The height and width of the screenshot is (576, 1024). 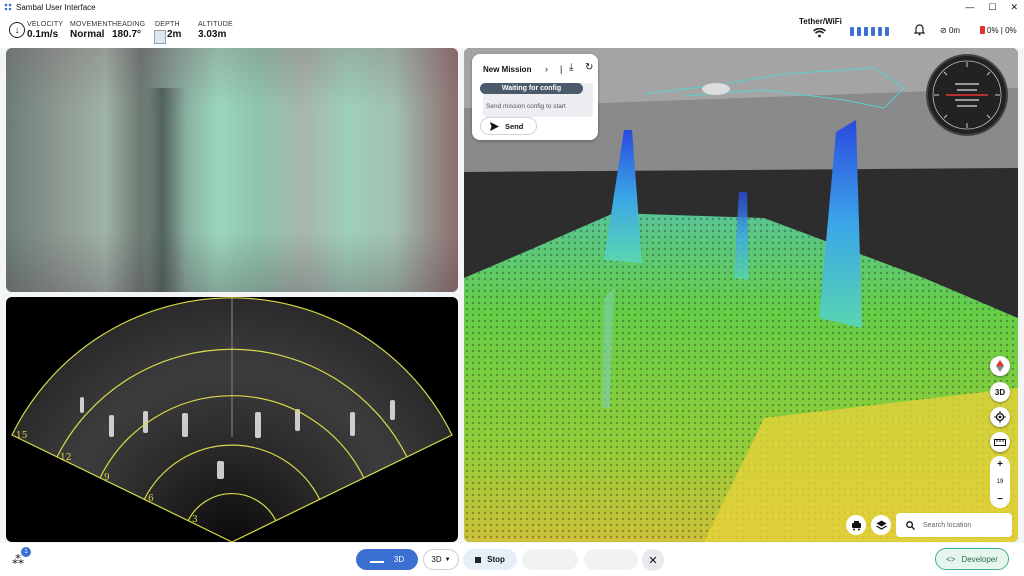 What do you see at coordinates (954, 30) in the screenshot?
I see `nofly-value: 0m` at bounding box center [954, 30].